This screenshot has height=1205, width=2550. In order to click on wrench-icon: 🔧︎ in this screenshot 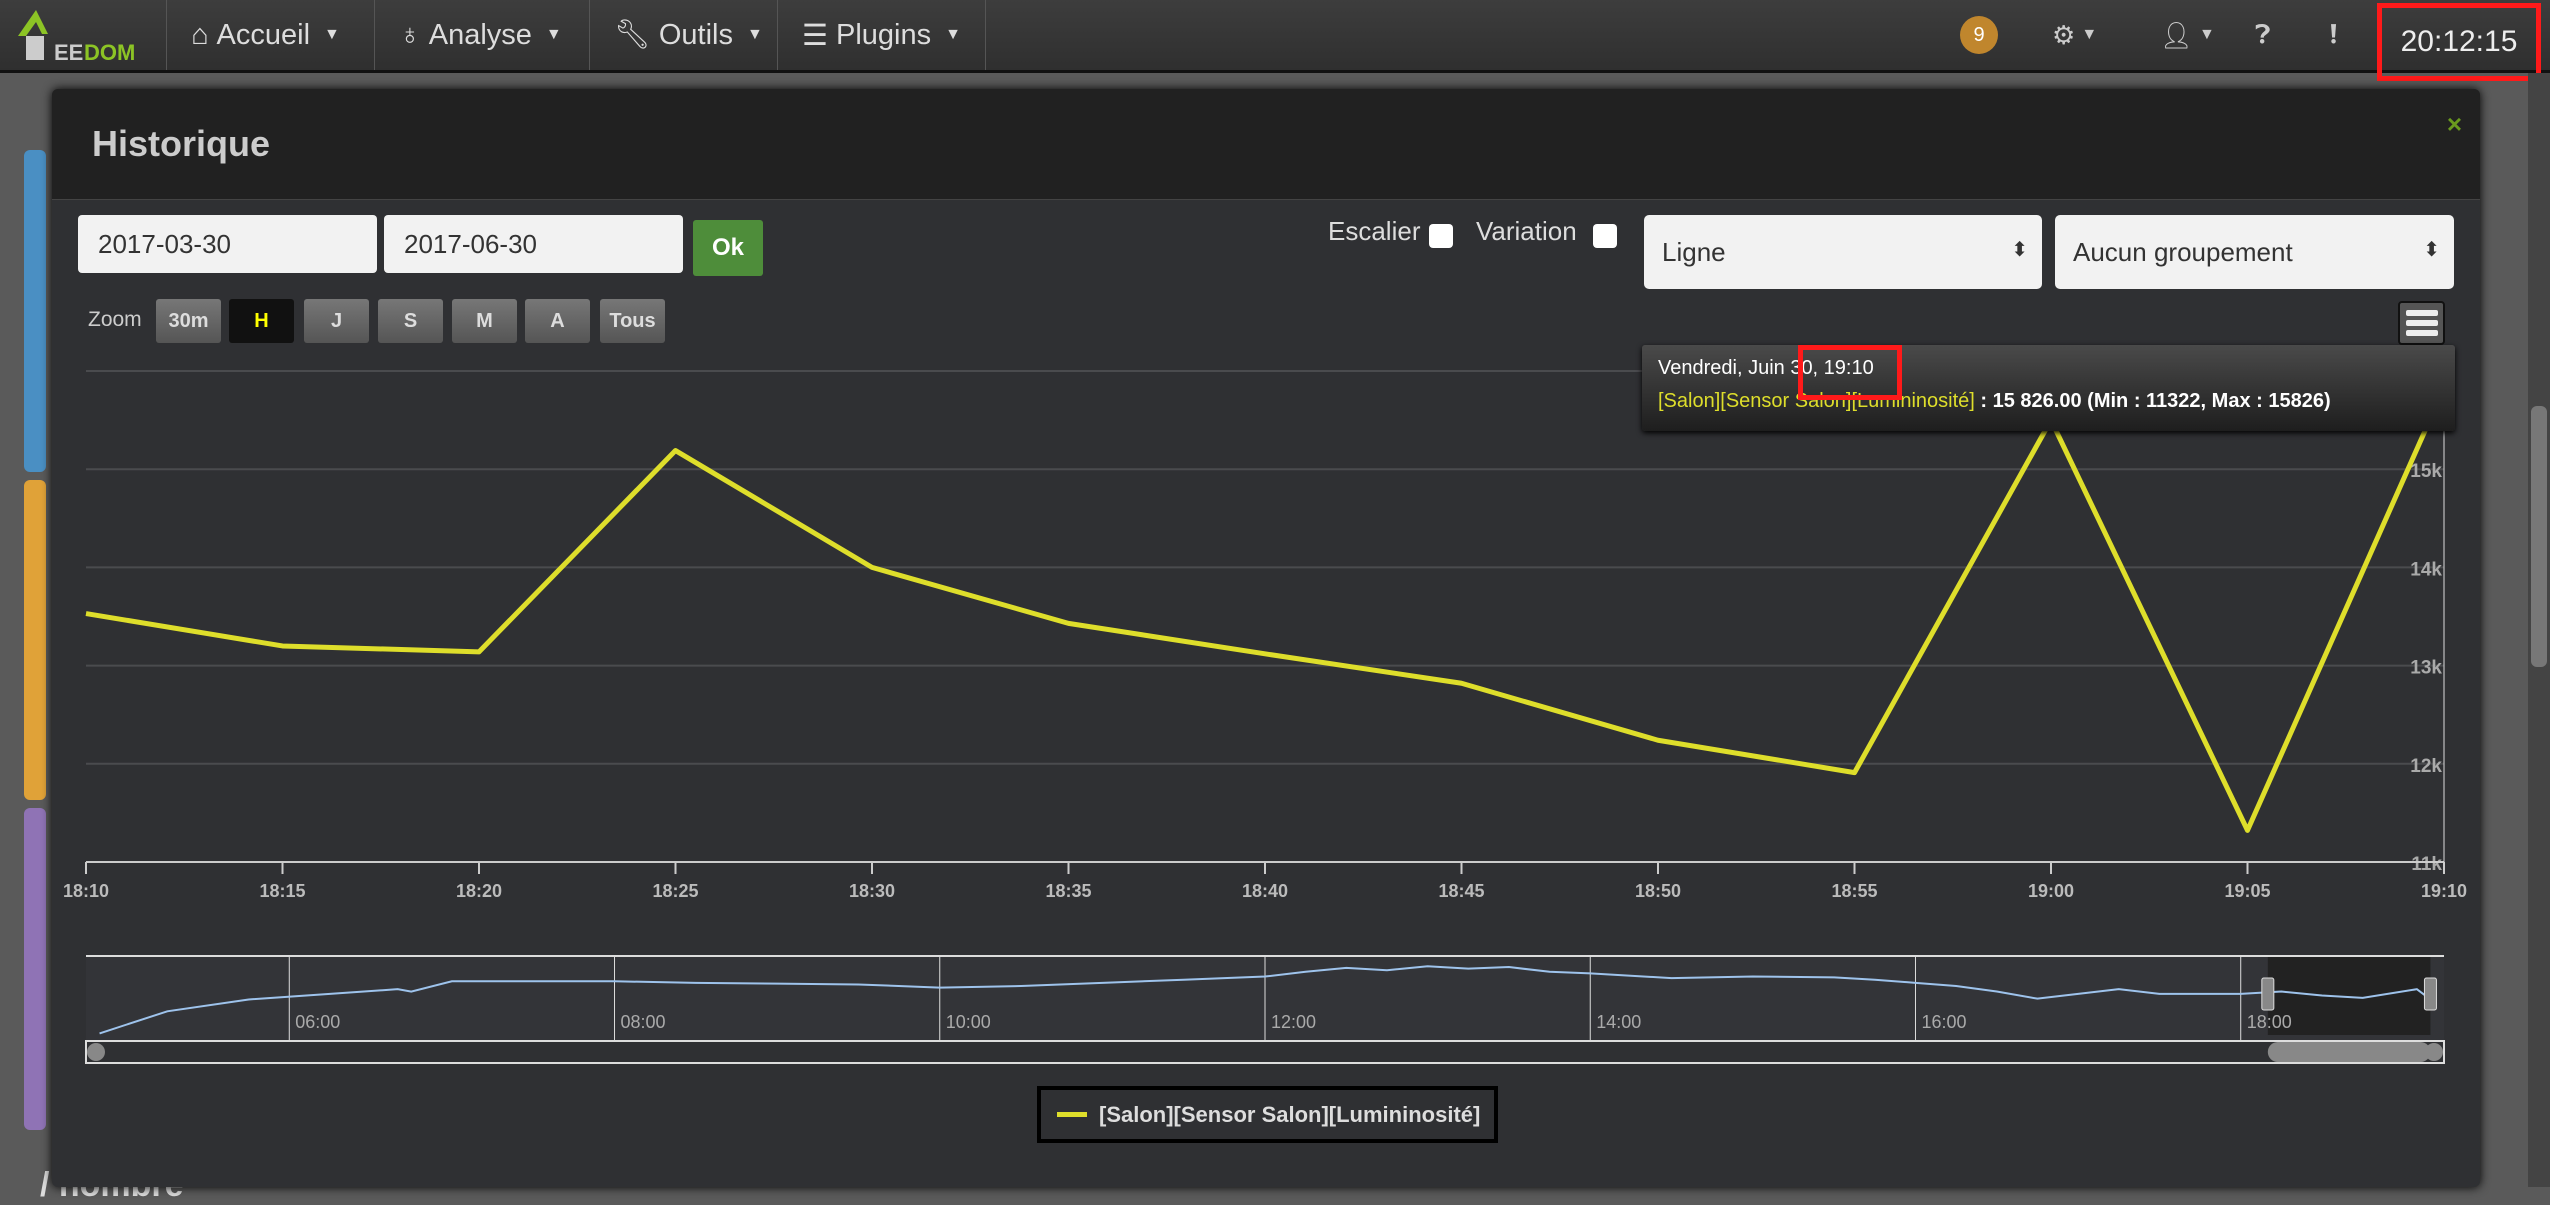, I will do `click(632, 35)`.